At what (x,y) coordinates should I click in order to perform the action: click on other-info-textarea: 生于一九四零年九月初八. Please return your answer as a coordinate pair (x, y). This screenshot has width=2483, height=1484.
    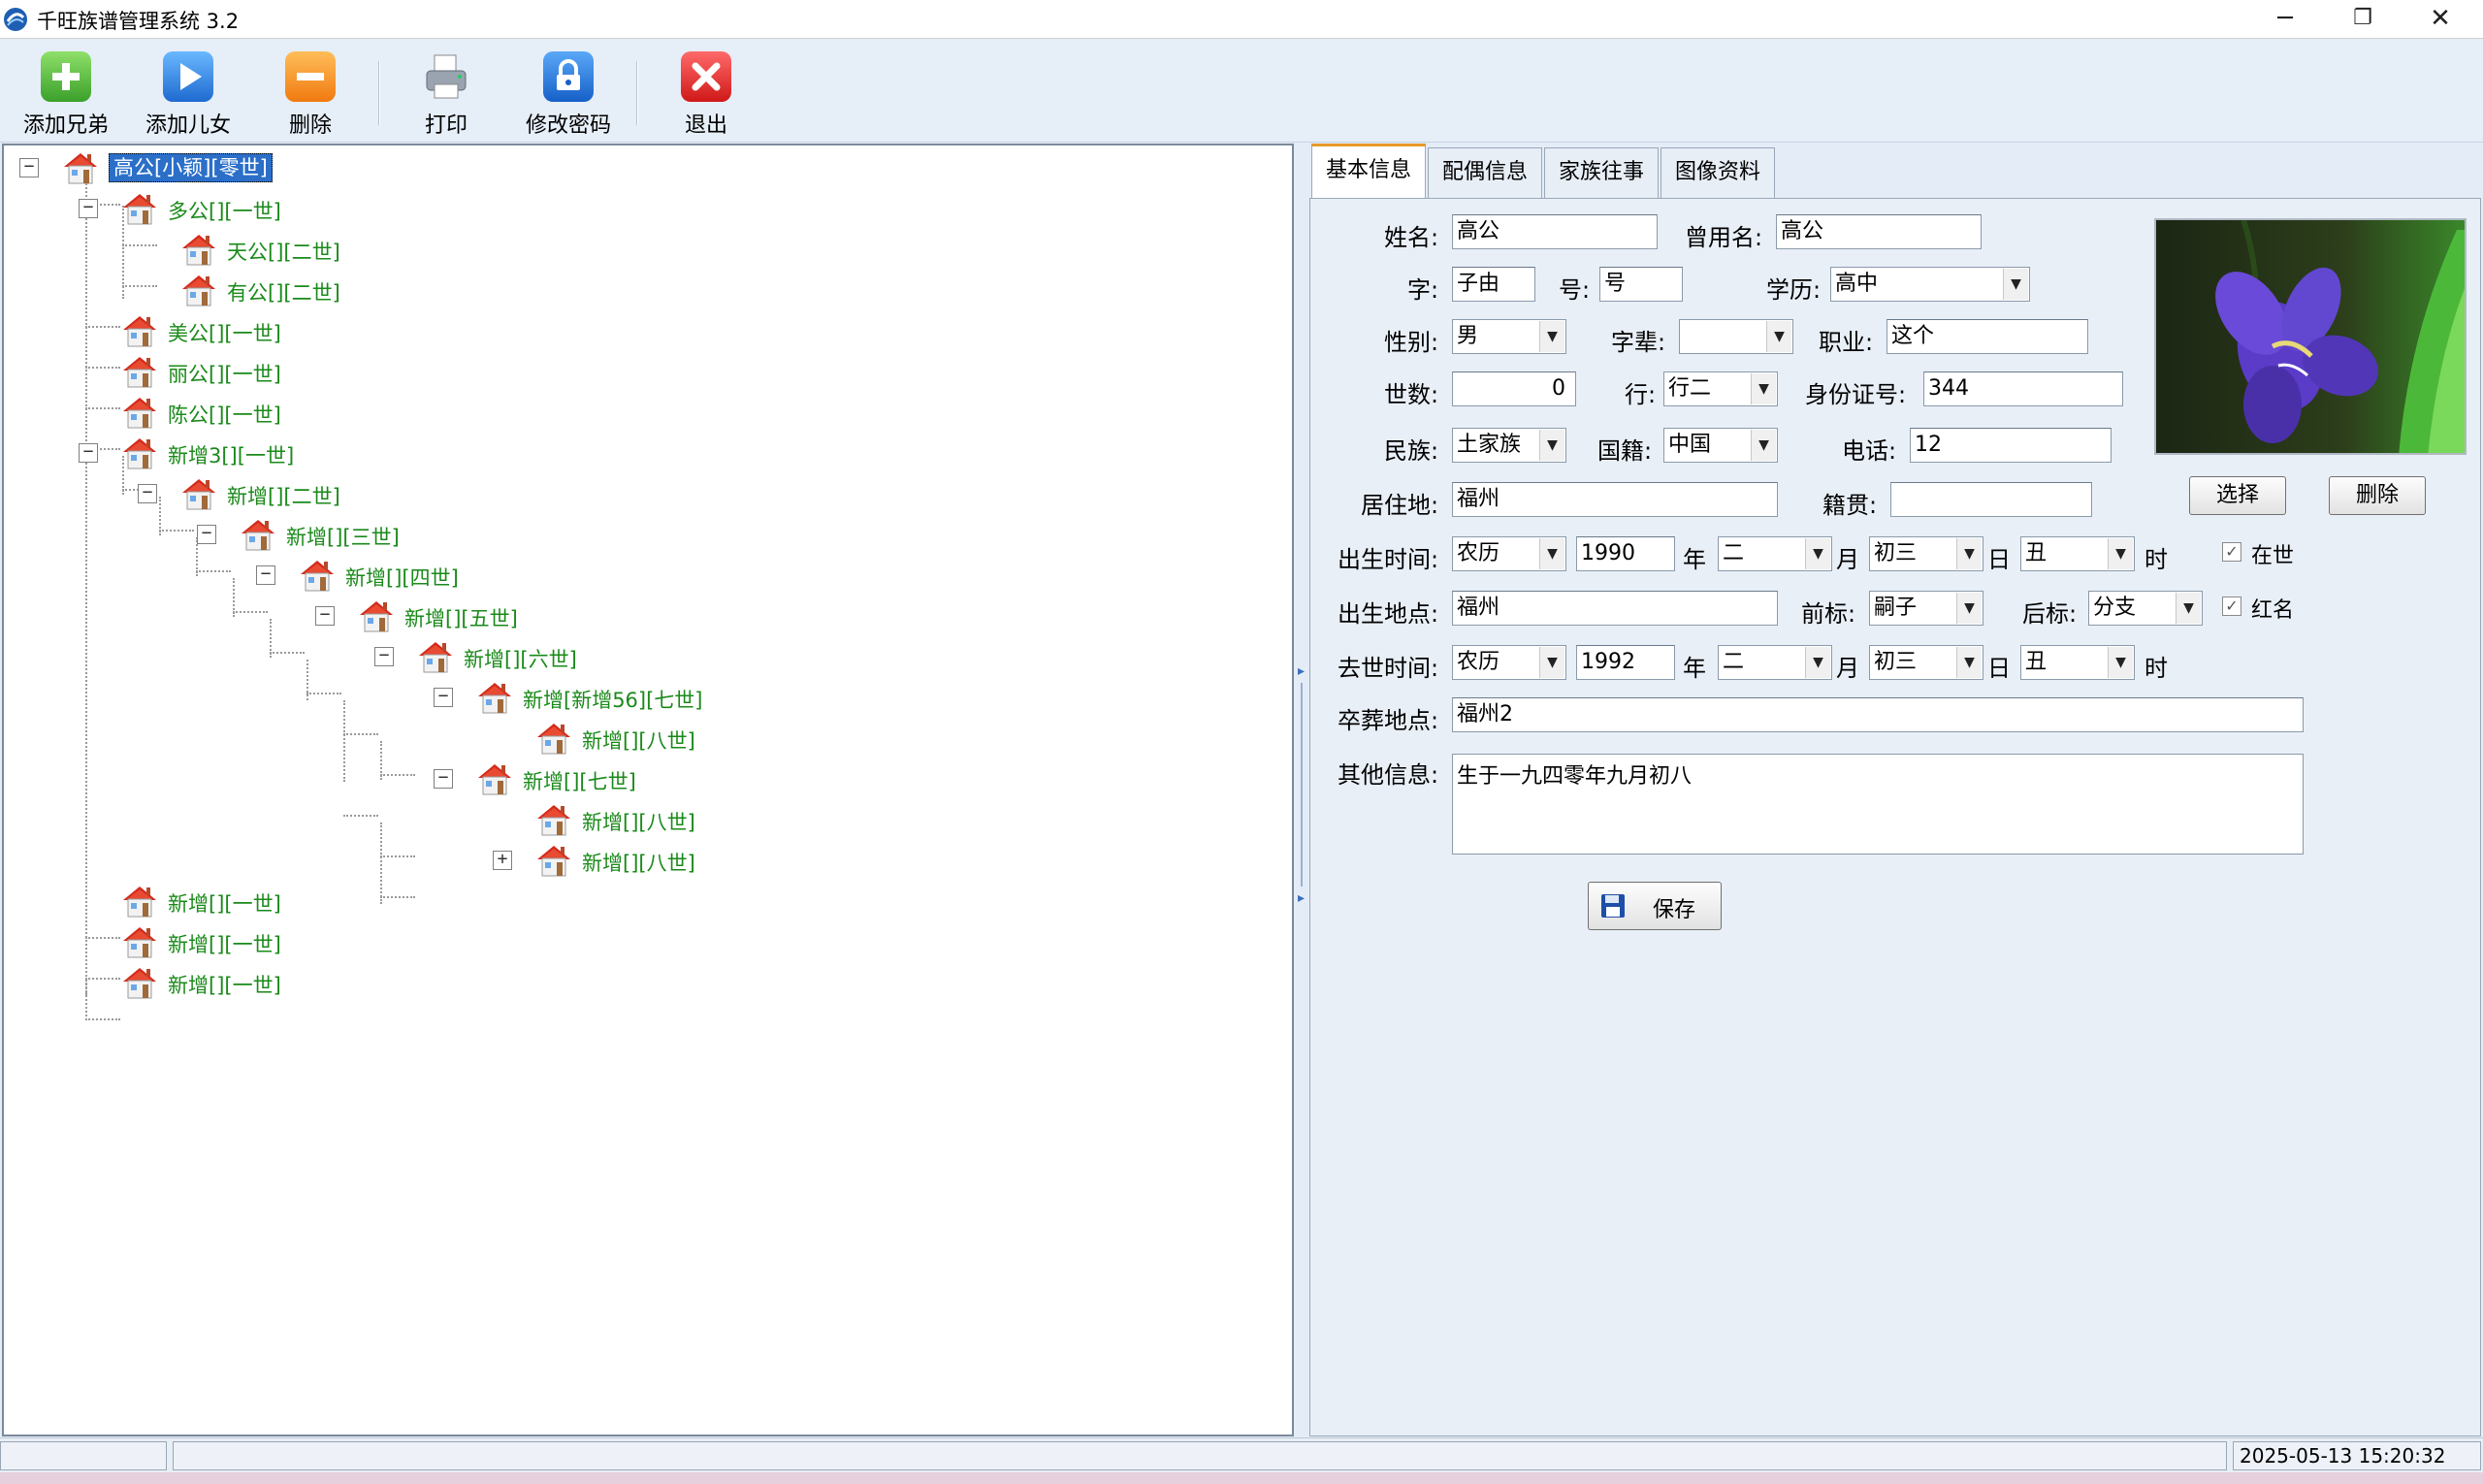
    Looking at the image, I should click on (1878, 805).